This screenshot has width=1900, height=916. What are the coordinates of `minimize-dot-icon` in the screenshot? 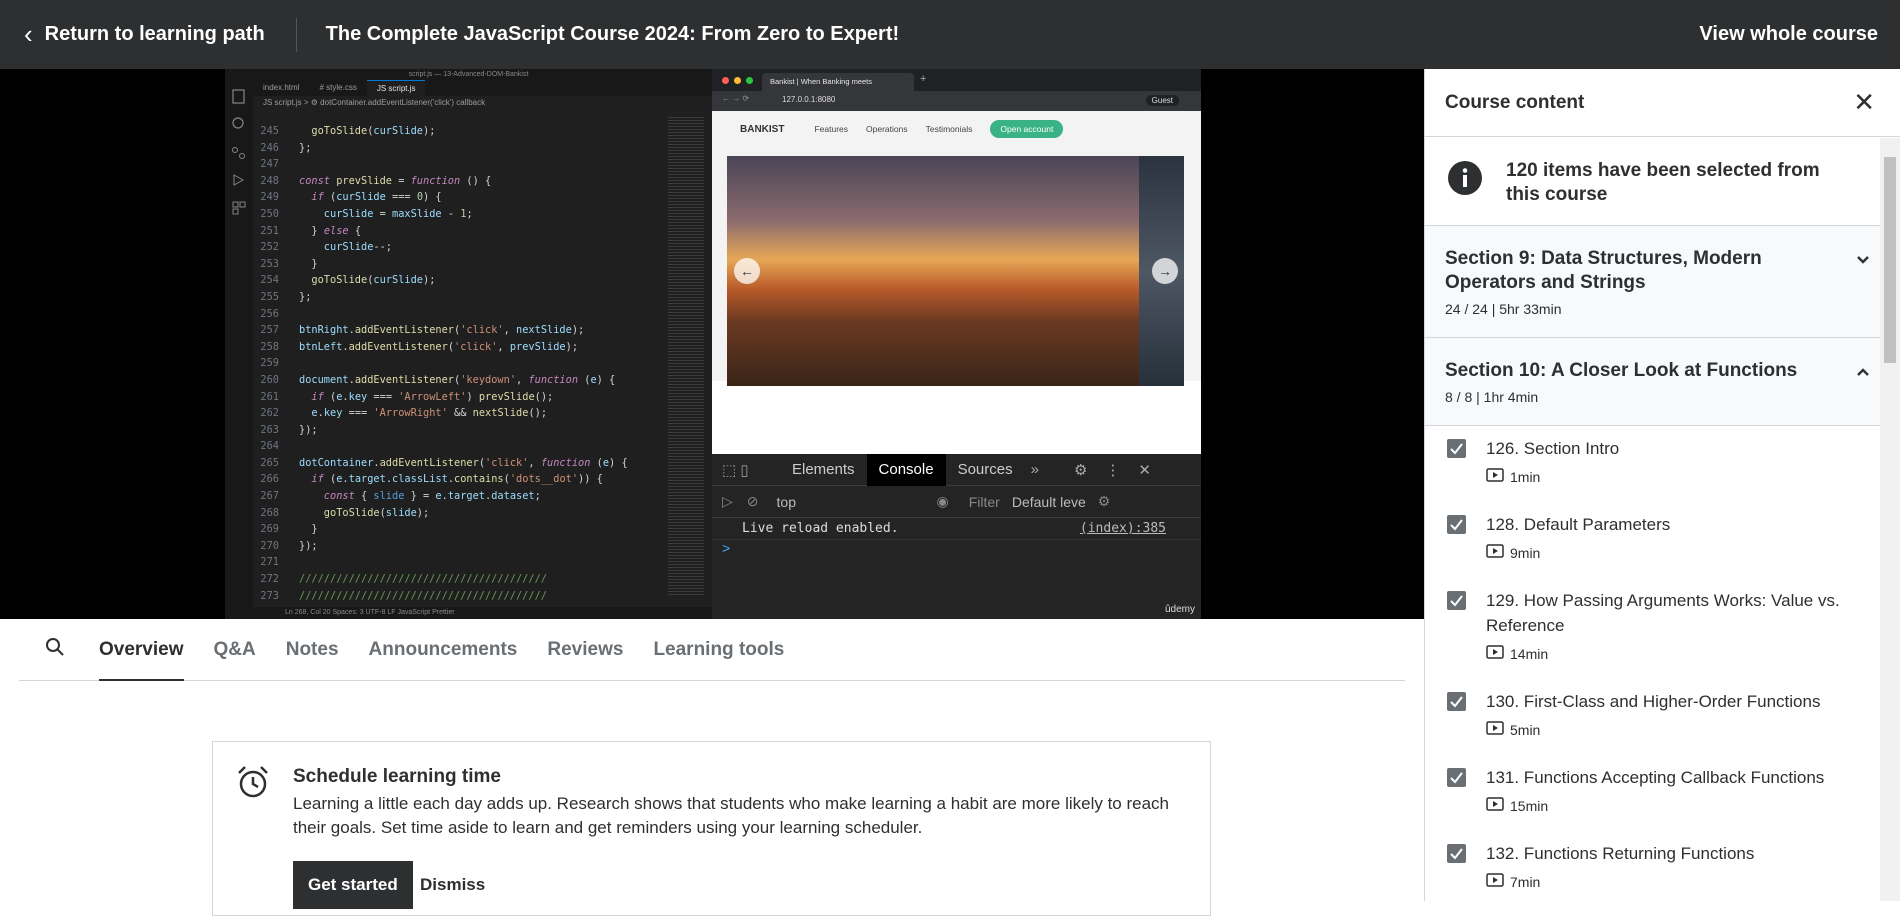 It's located at (737, 80).